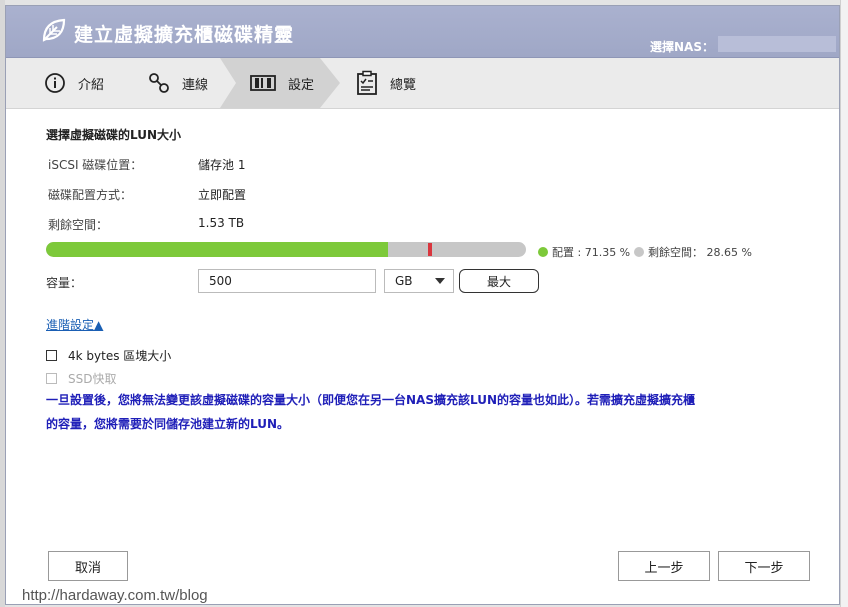  Describe the element at coordinates (287, 281) in the screenshot. I see `capacity-input` at that location.